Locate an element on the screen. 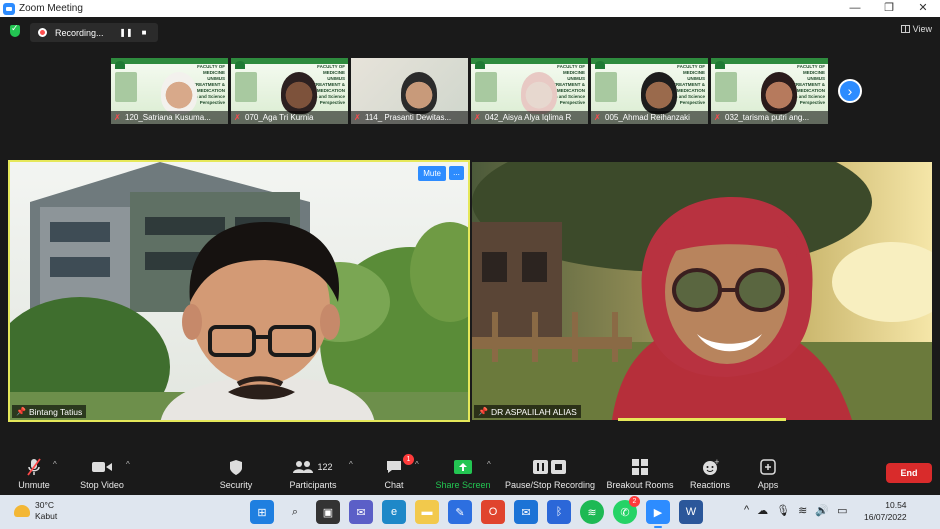 This screenshot has height=529, width=940. pause-stop-recording-button: Pause/Stop Recording is located at coordinates (550, 474).